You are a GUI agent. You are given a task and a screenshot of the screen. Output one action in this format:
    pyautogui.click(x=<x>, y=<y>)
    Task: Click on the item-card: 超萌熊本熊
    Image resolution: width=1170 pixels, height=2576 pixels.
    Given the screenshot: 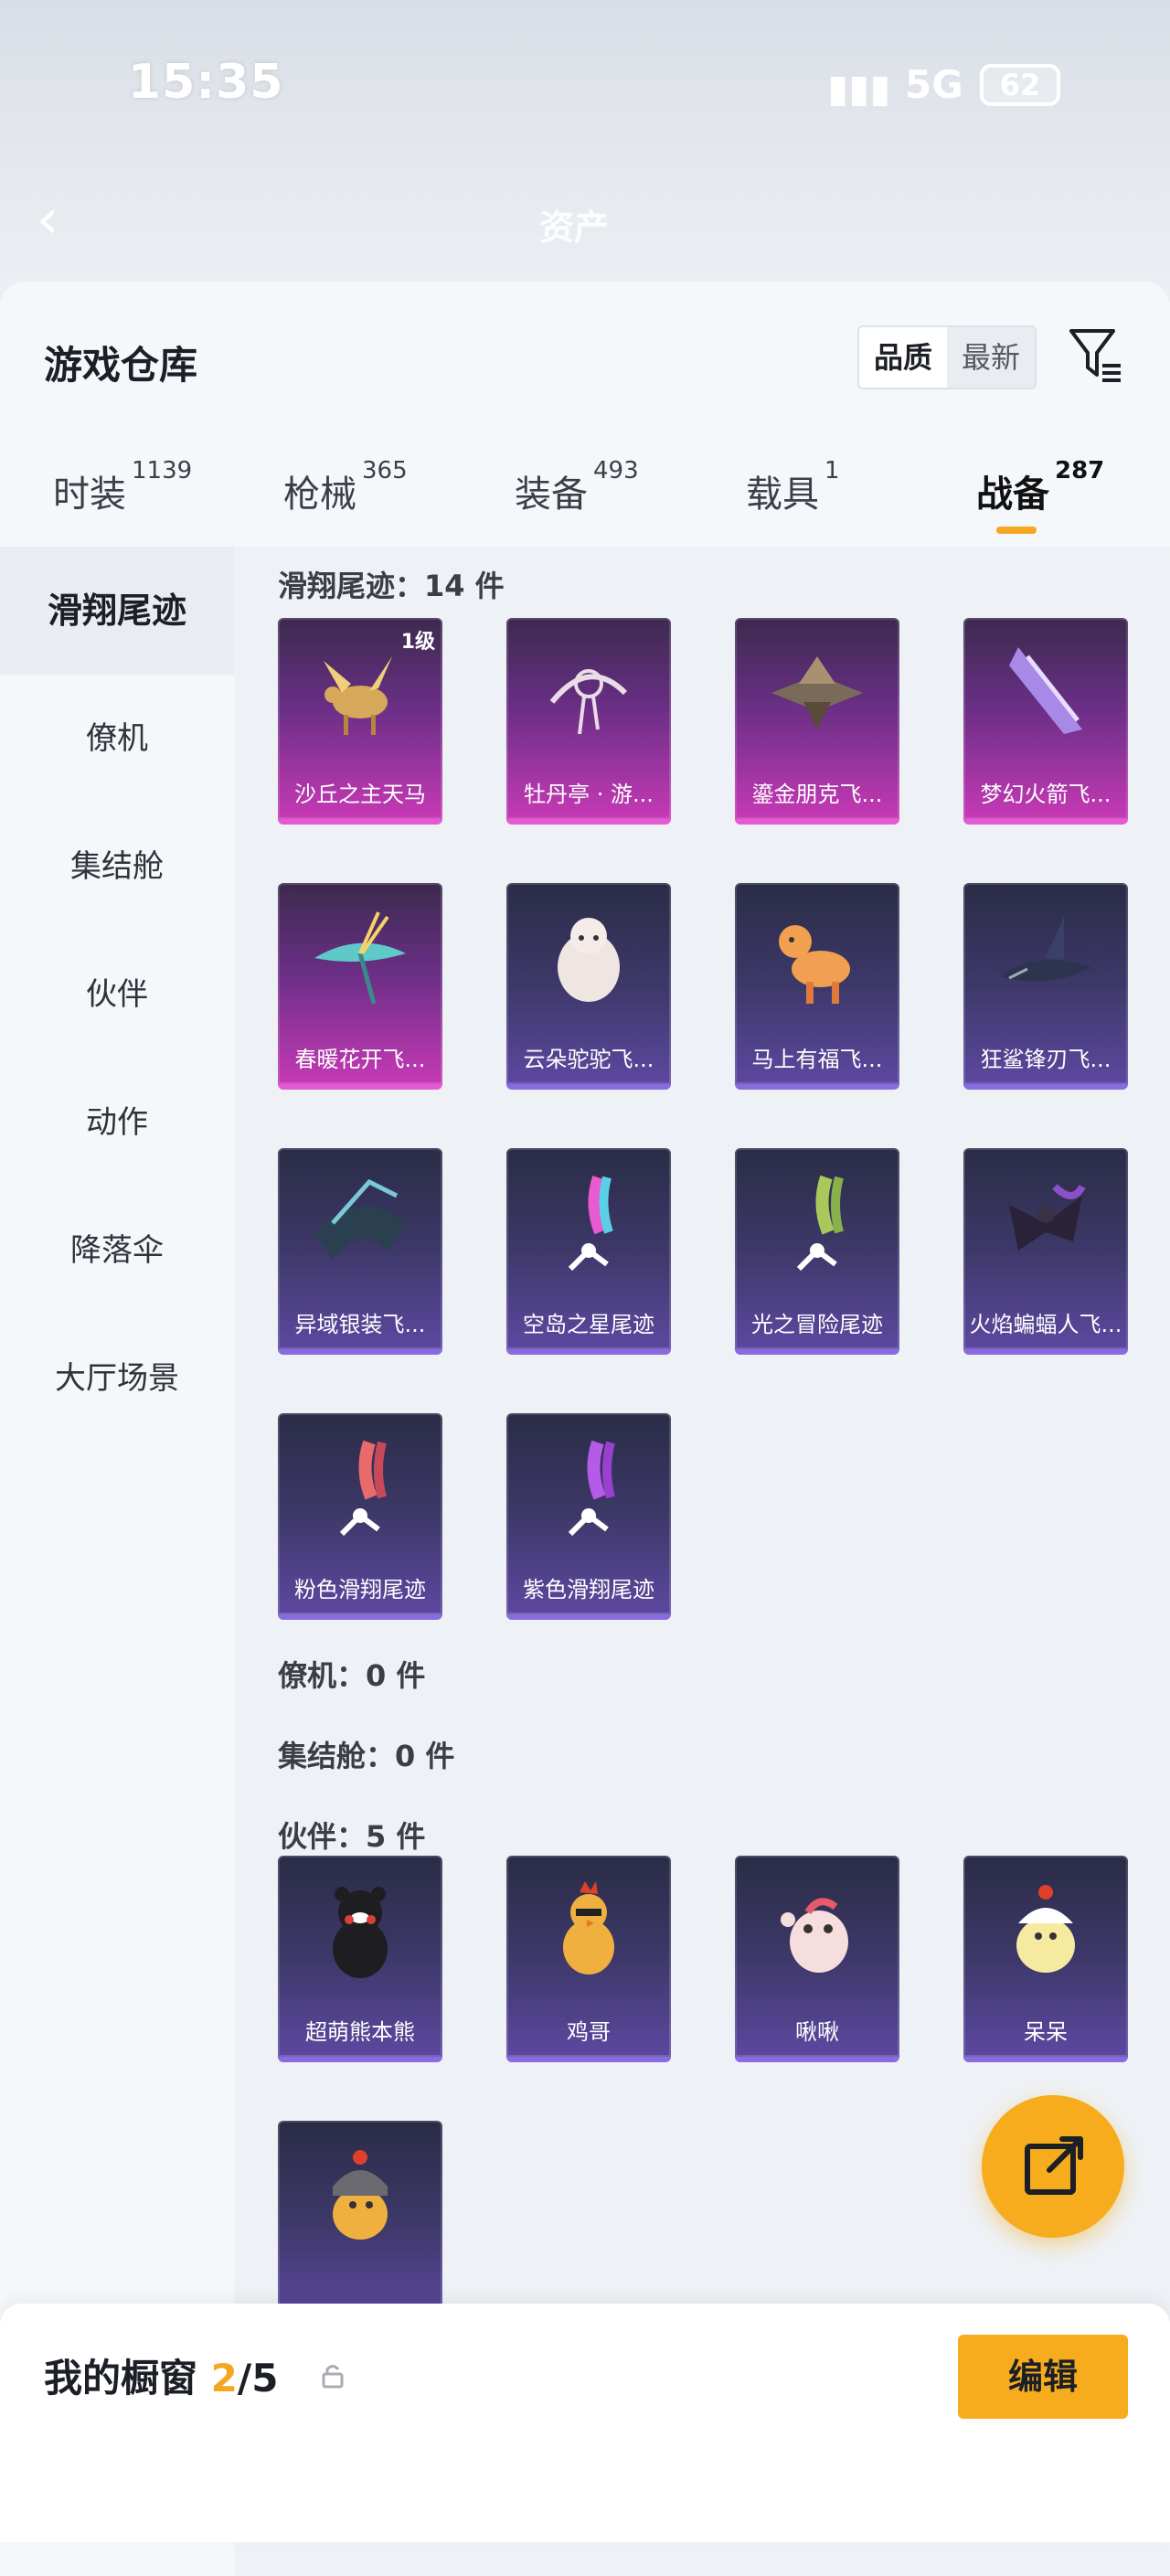 What is the action you would take?
    pyautogui.click(x=360, y=1959)
    